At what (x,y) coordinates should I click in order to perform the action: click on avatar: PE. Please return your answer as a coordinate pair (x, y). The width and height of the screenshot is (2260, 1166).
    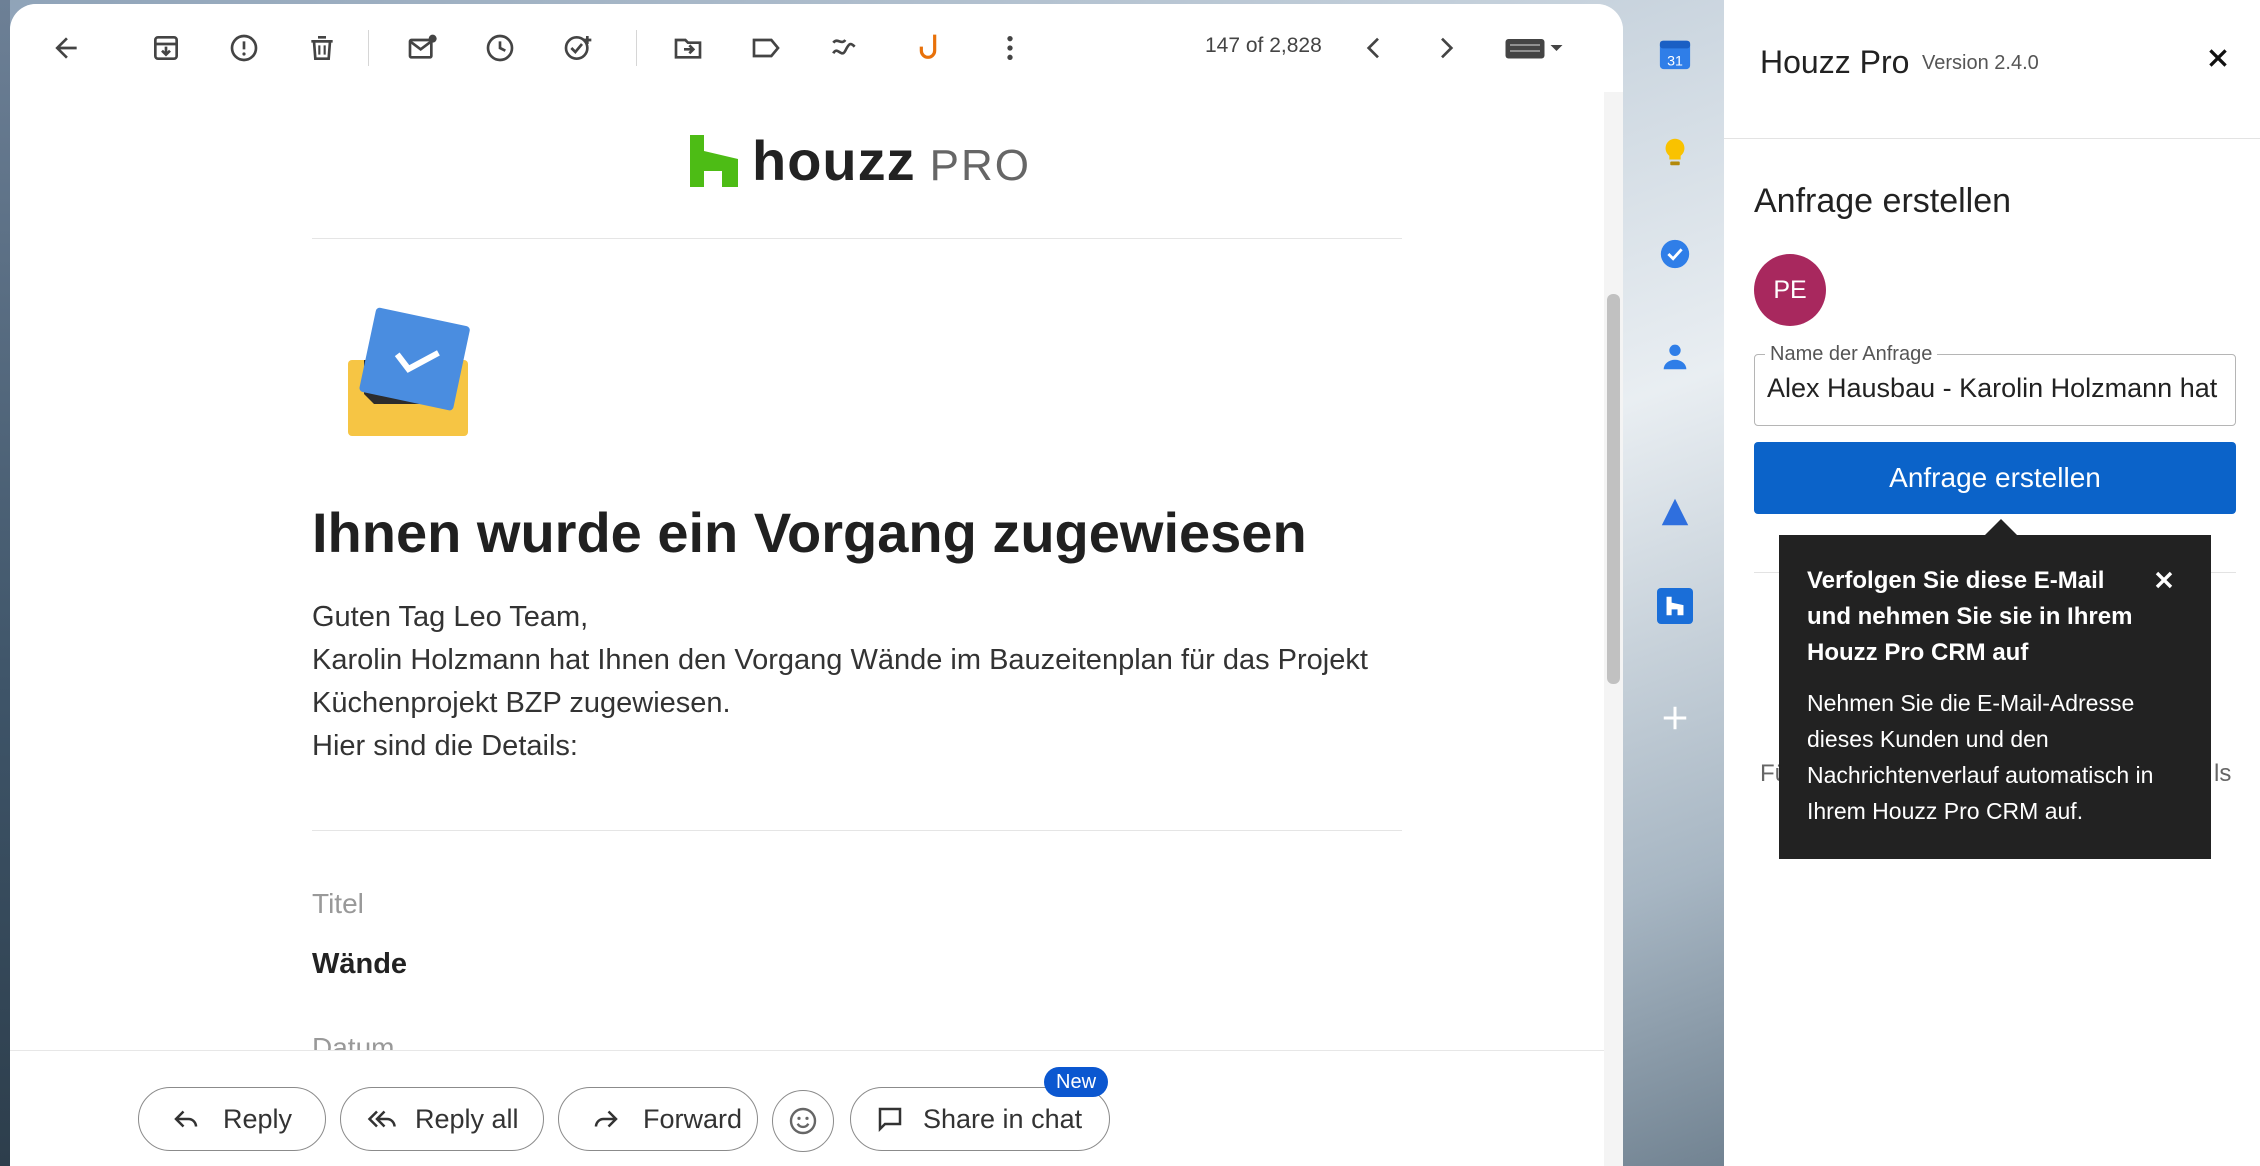
    Looking at the image, I should click on (1790, 290).